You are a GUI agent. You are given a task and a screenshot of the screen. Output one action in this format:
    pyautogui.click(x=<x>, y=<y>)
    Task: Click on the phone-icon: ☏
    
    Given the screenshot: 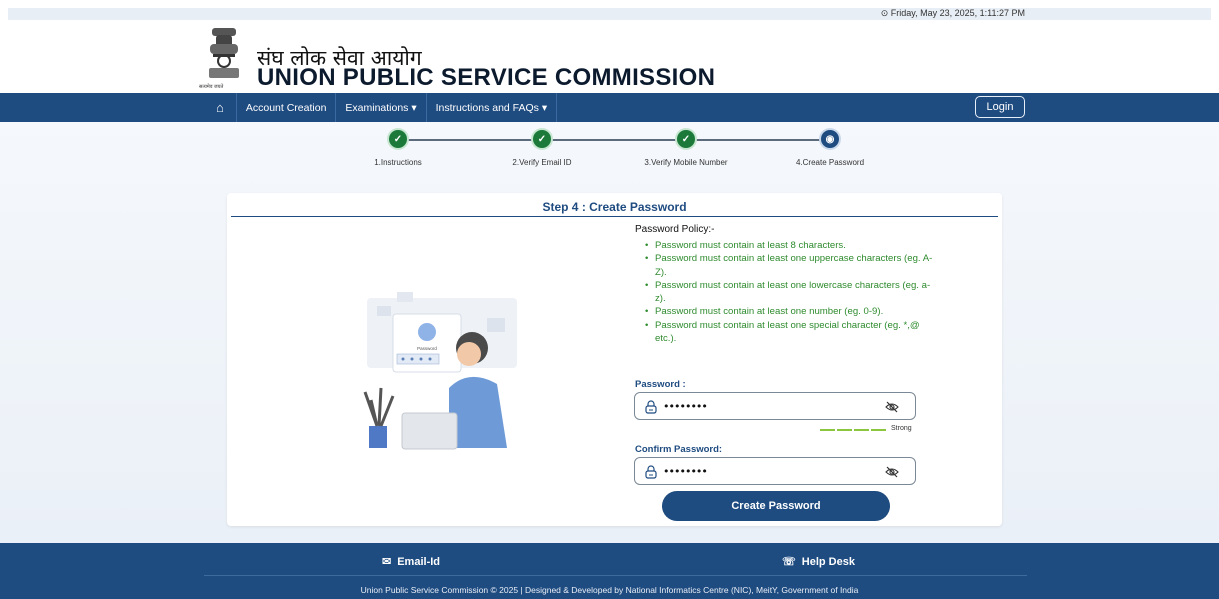 What is the action you would take?
    pyautogui.click(x=789, y=562)
    